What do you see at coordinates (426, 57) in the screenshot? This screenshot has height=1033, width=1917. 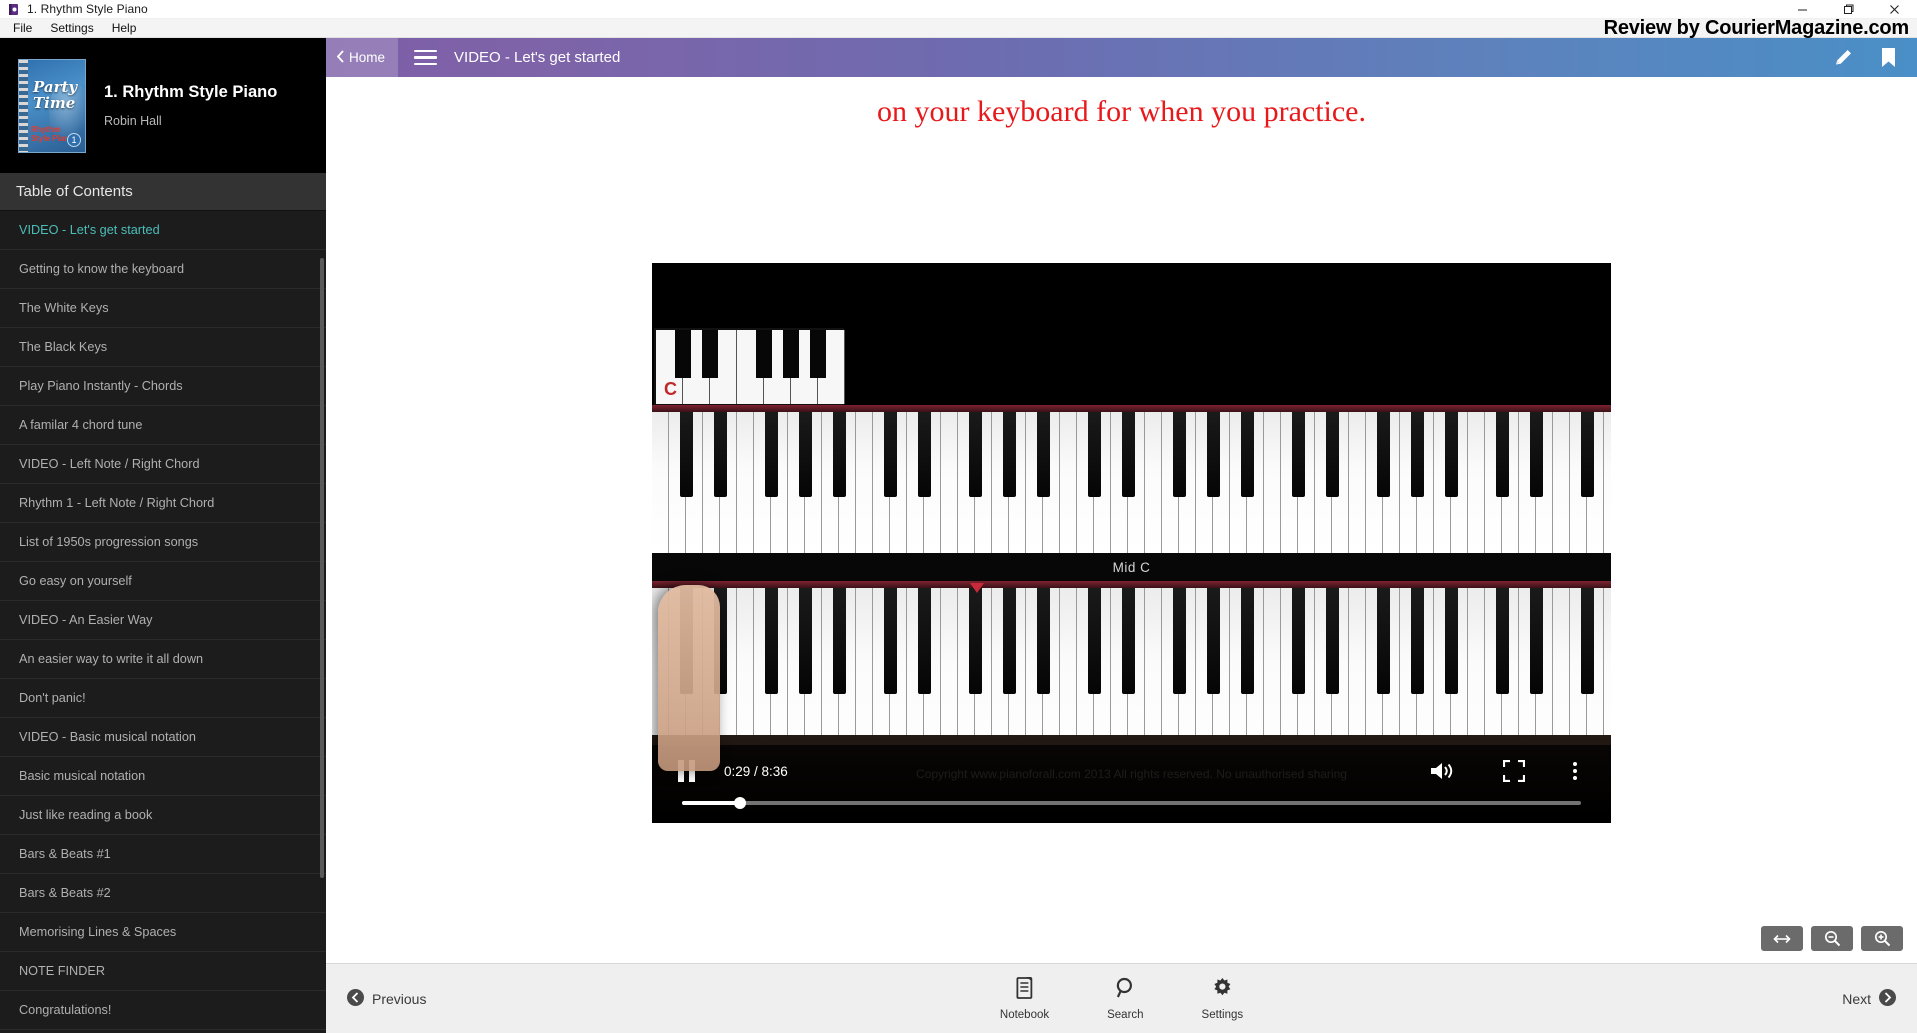 I see `hamburger-icon` at bounding box center [426, 57].